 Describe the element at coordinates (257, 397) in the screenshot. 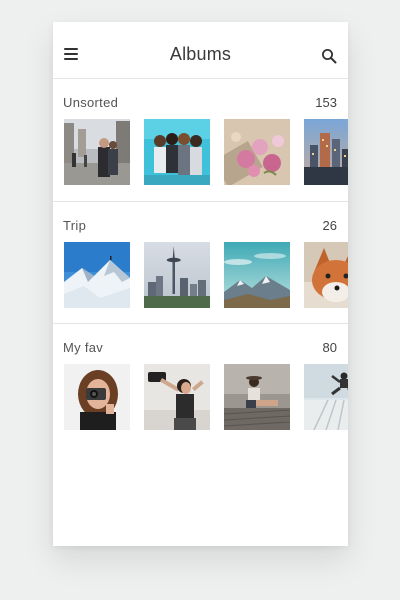

I see `woman-on-pier-photo` at that location.